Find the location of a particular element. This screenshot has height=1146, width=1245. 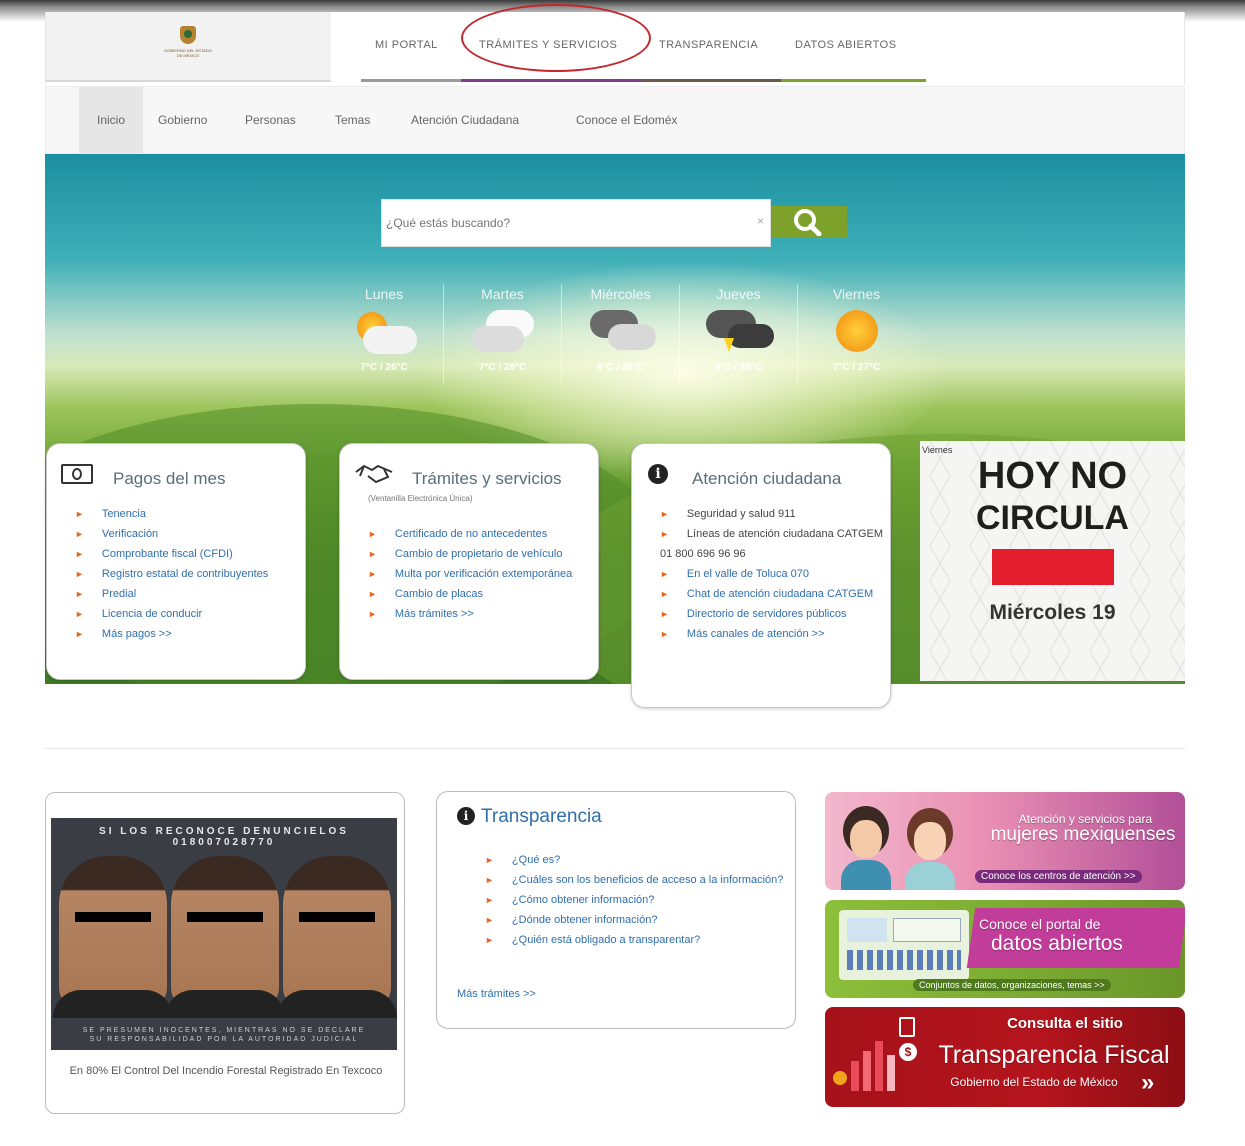

pagos-link: ► Licencia de conducir is located at coordinates (185, 614).